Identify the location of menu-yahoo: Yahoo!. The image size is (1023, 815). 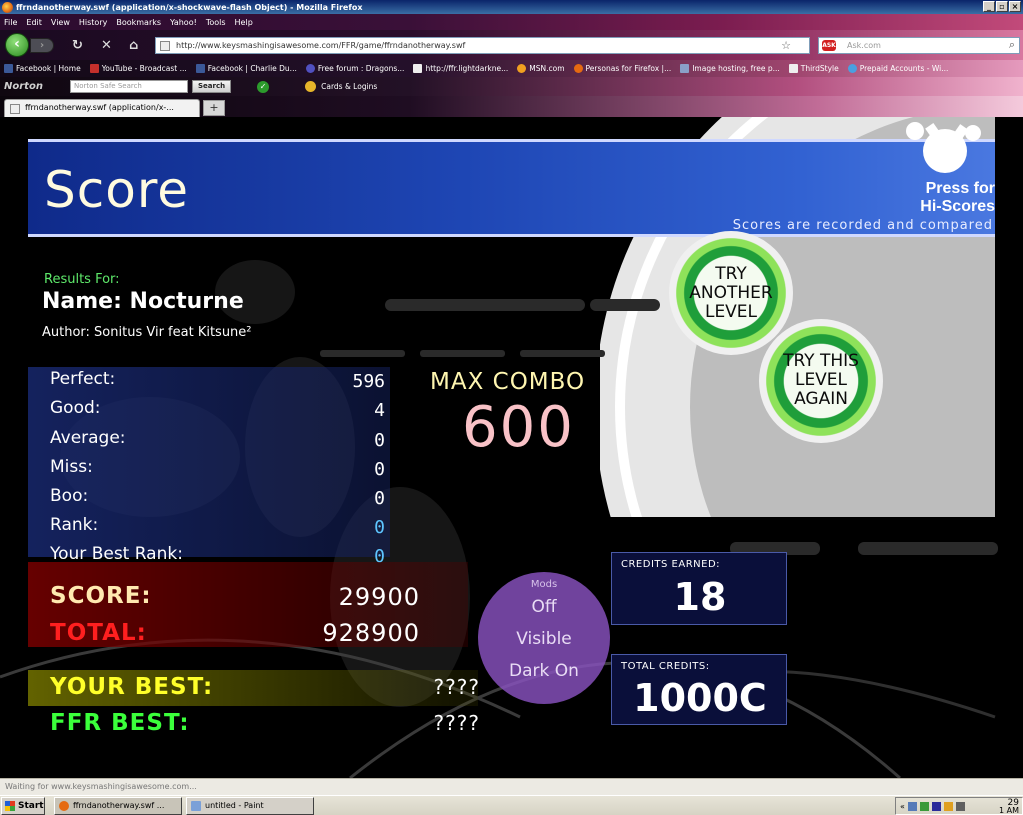
(183, 22).